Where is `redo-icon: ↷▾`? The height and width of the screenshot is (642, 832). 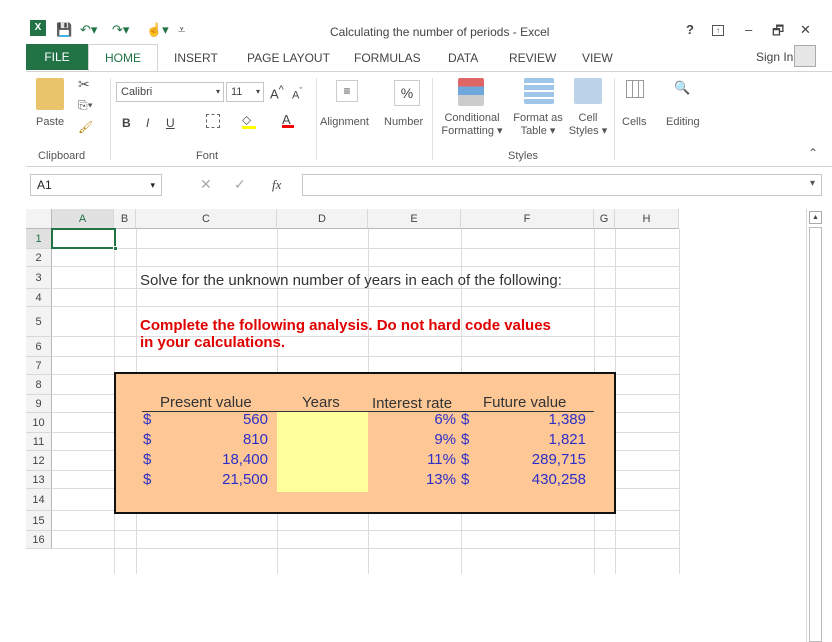
redo-icon: ↷▾ is located at coordinates (120, 30).